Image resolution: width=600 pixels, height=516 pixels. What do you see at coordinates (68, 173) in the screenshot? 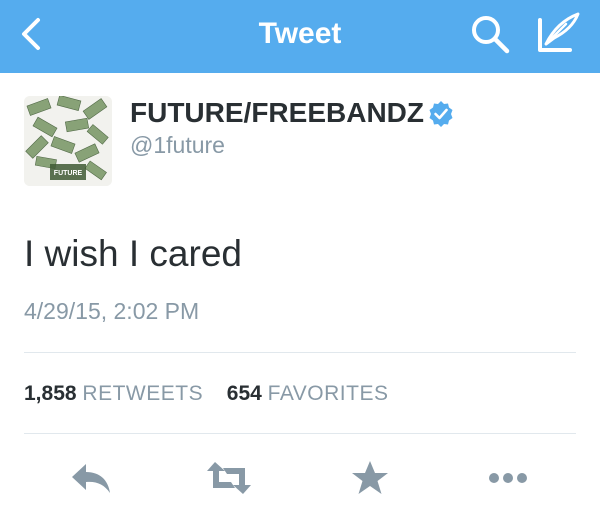
I see `avatar-label: FUTURE` at bounding box center [68, 173].